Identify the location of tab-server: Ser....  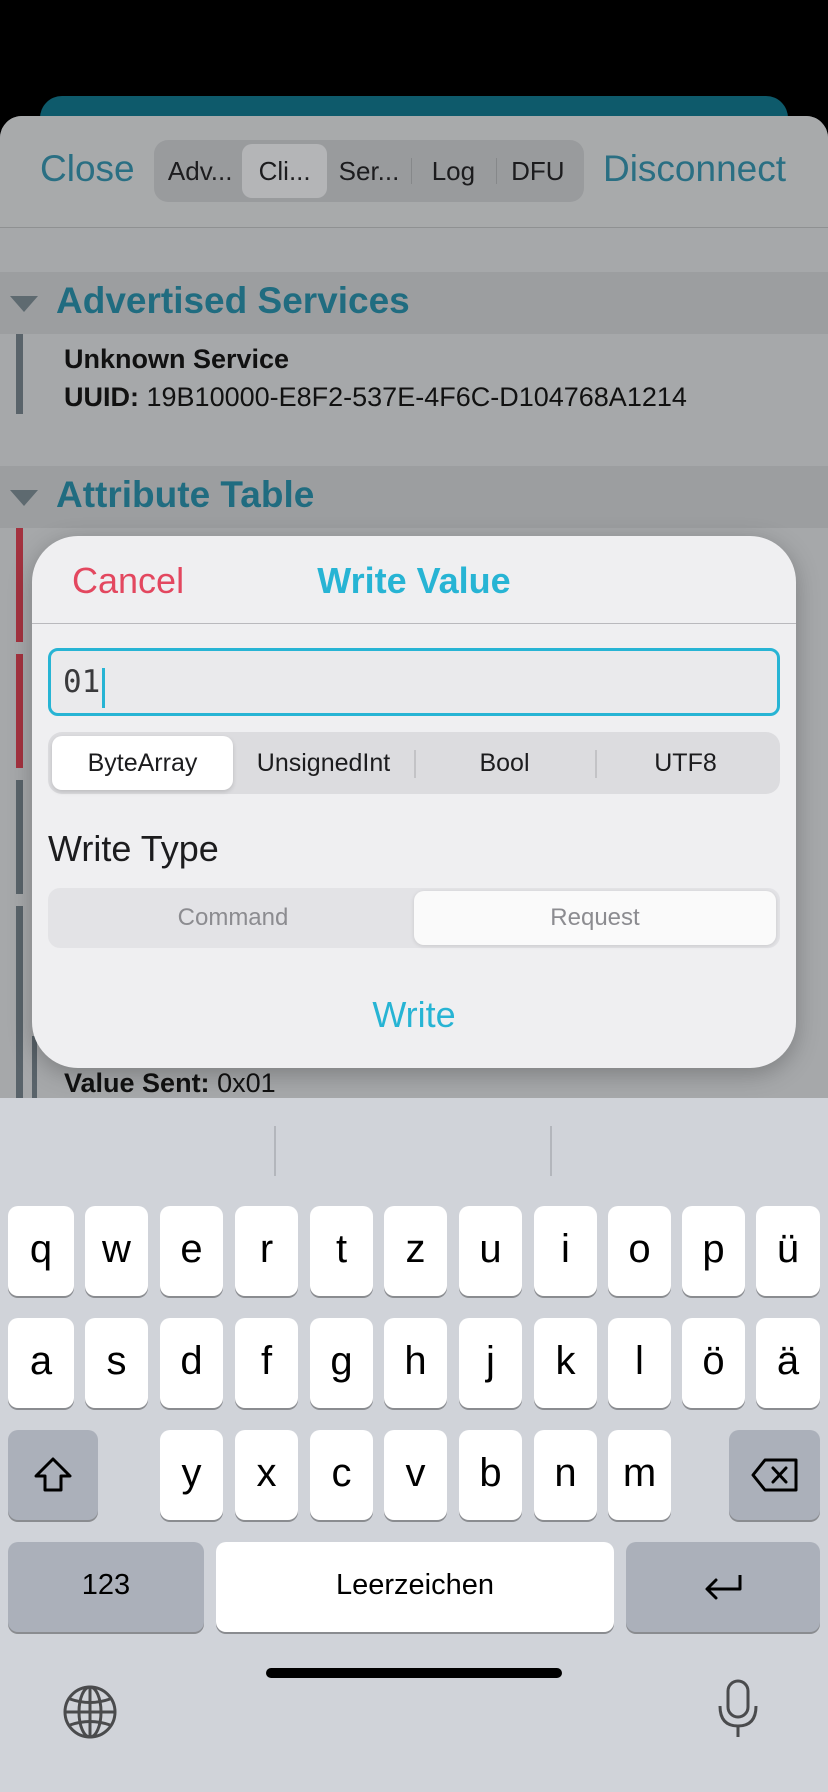
(369, 171).